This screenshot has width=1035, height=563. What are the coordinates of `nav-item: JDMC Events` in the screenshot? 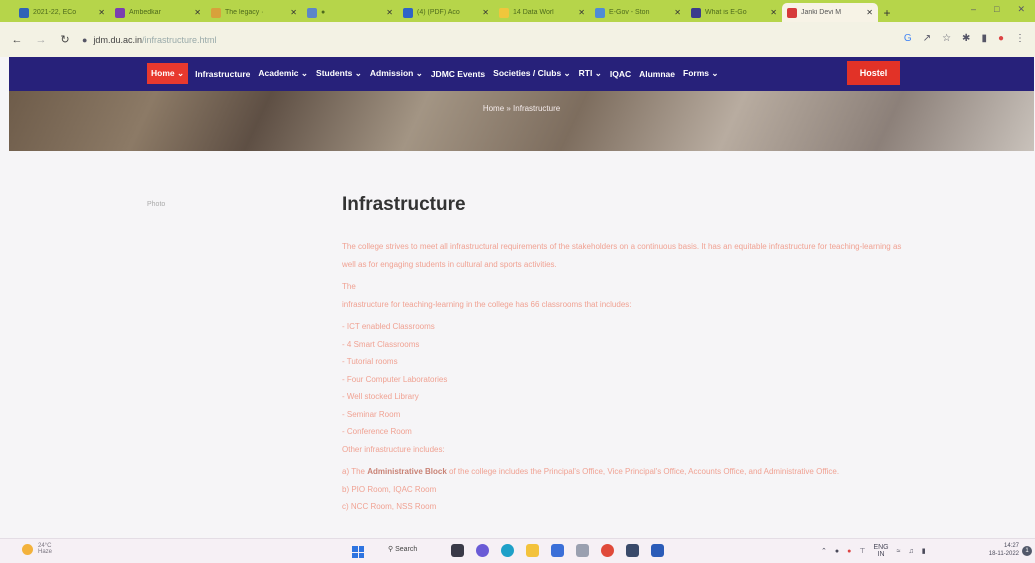 It's located at (458, 74).